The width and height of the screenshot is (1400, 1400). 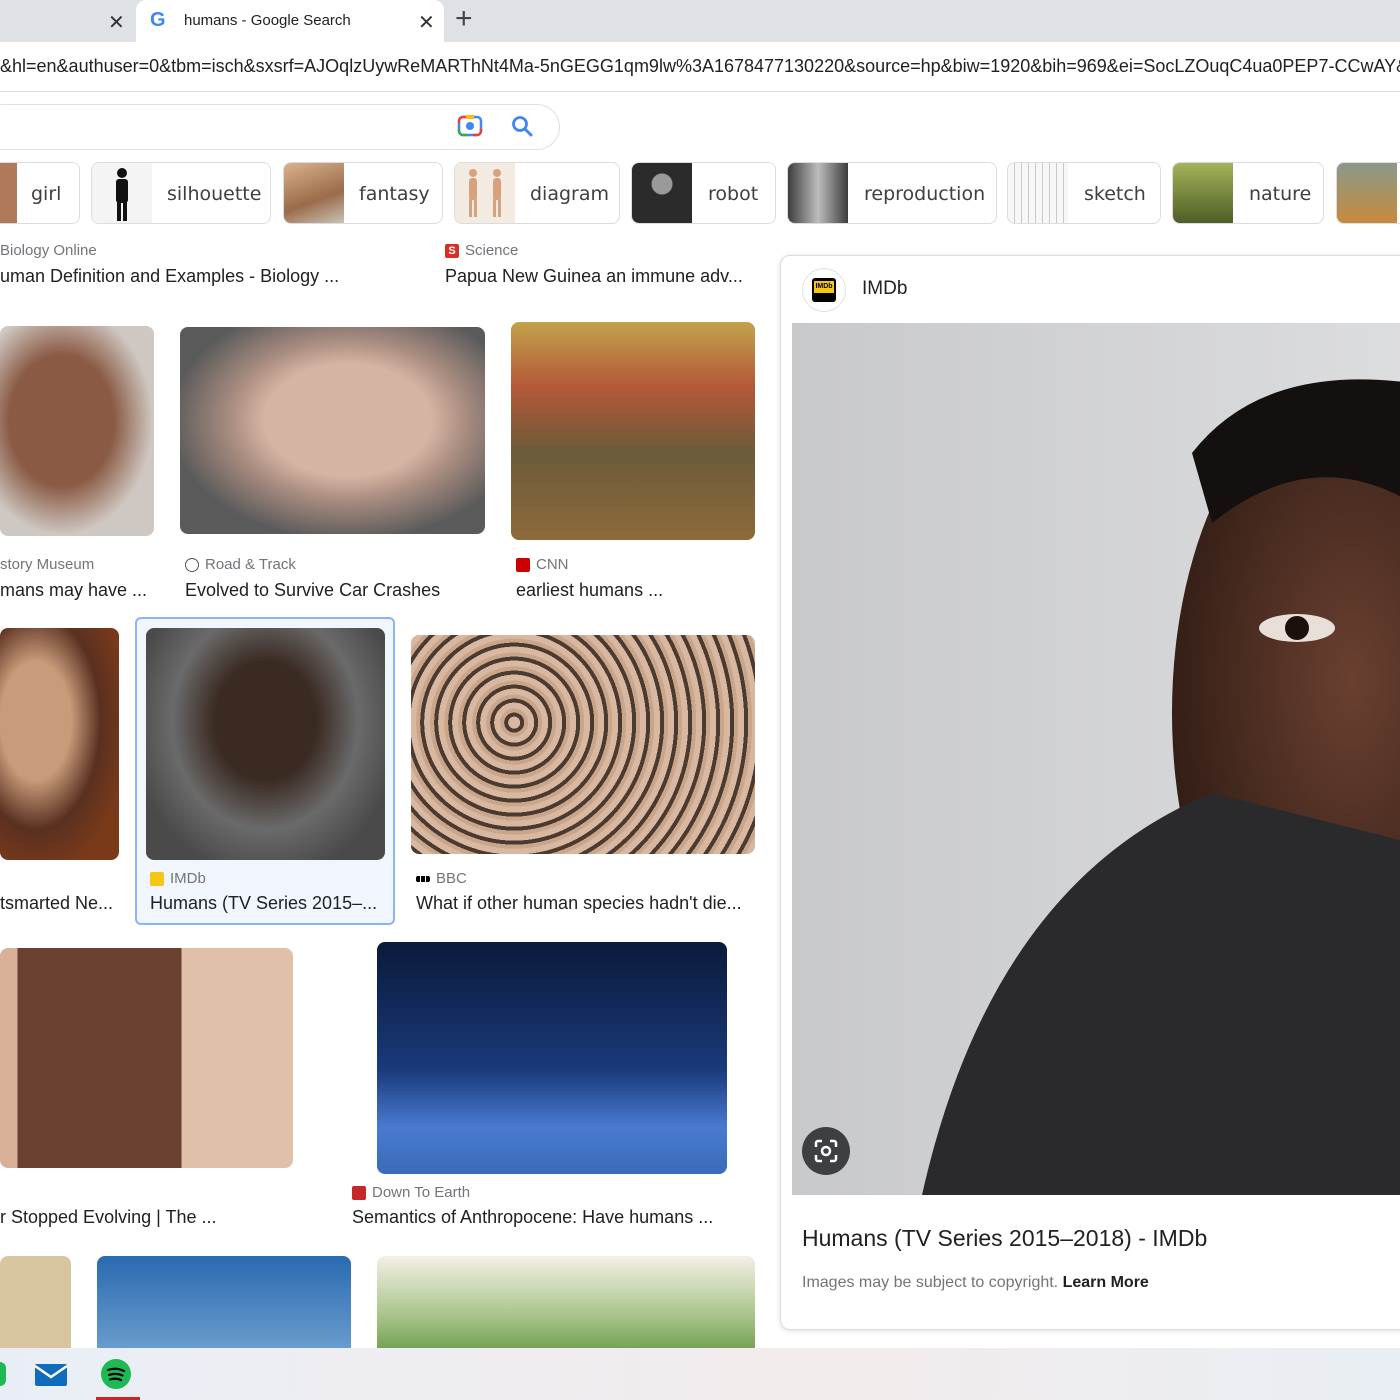 I want to click on result-source: BBC, so click(x=441, y=878).